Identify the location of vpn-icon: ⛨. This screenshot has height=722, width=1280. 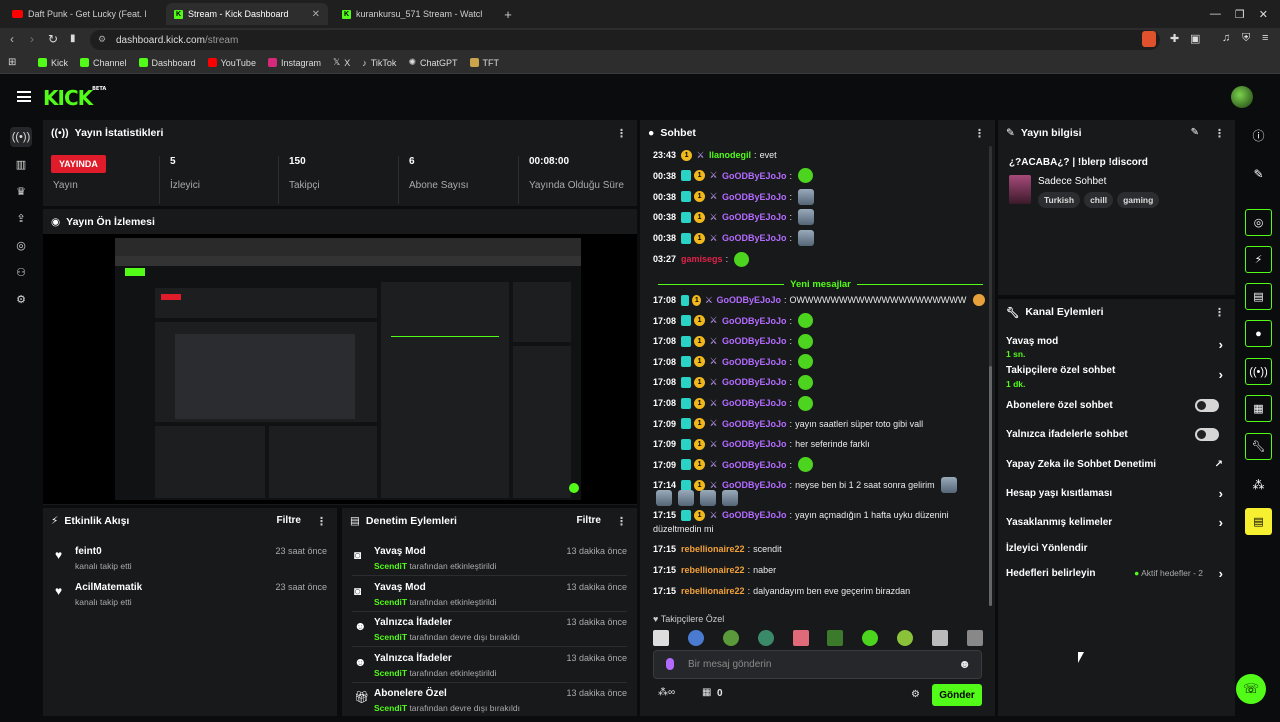
(1246, 38).